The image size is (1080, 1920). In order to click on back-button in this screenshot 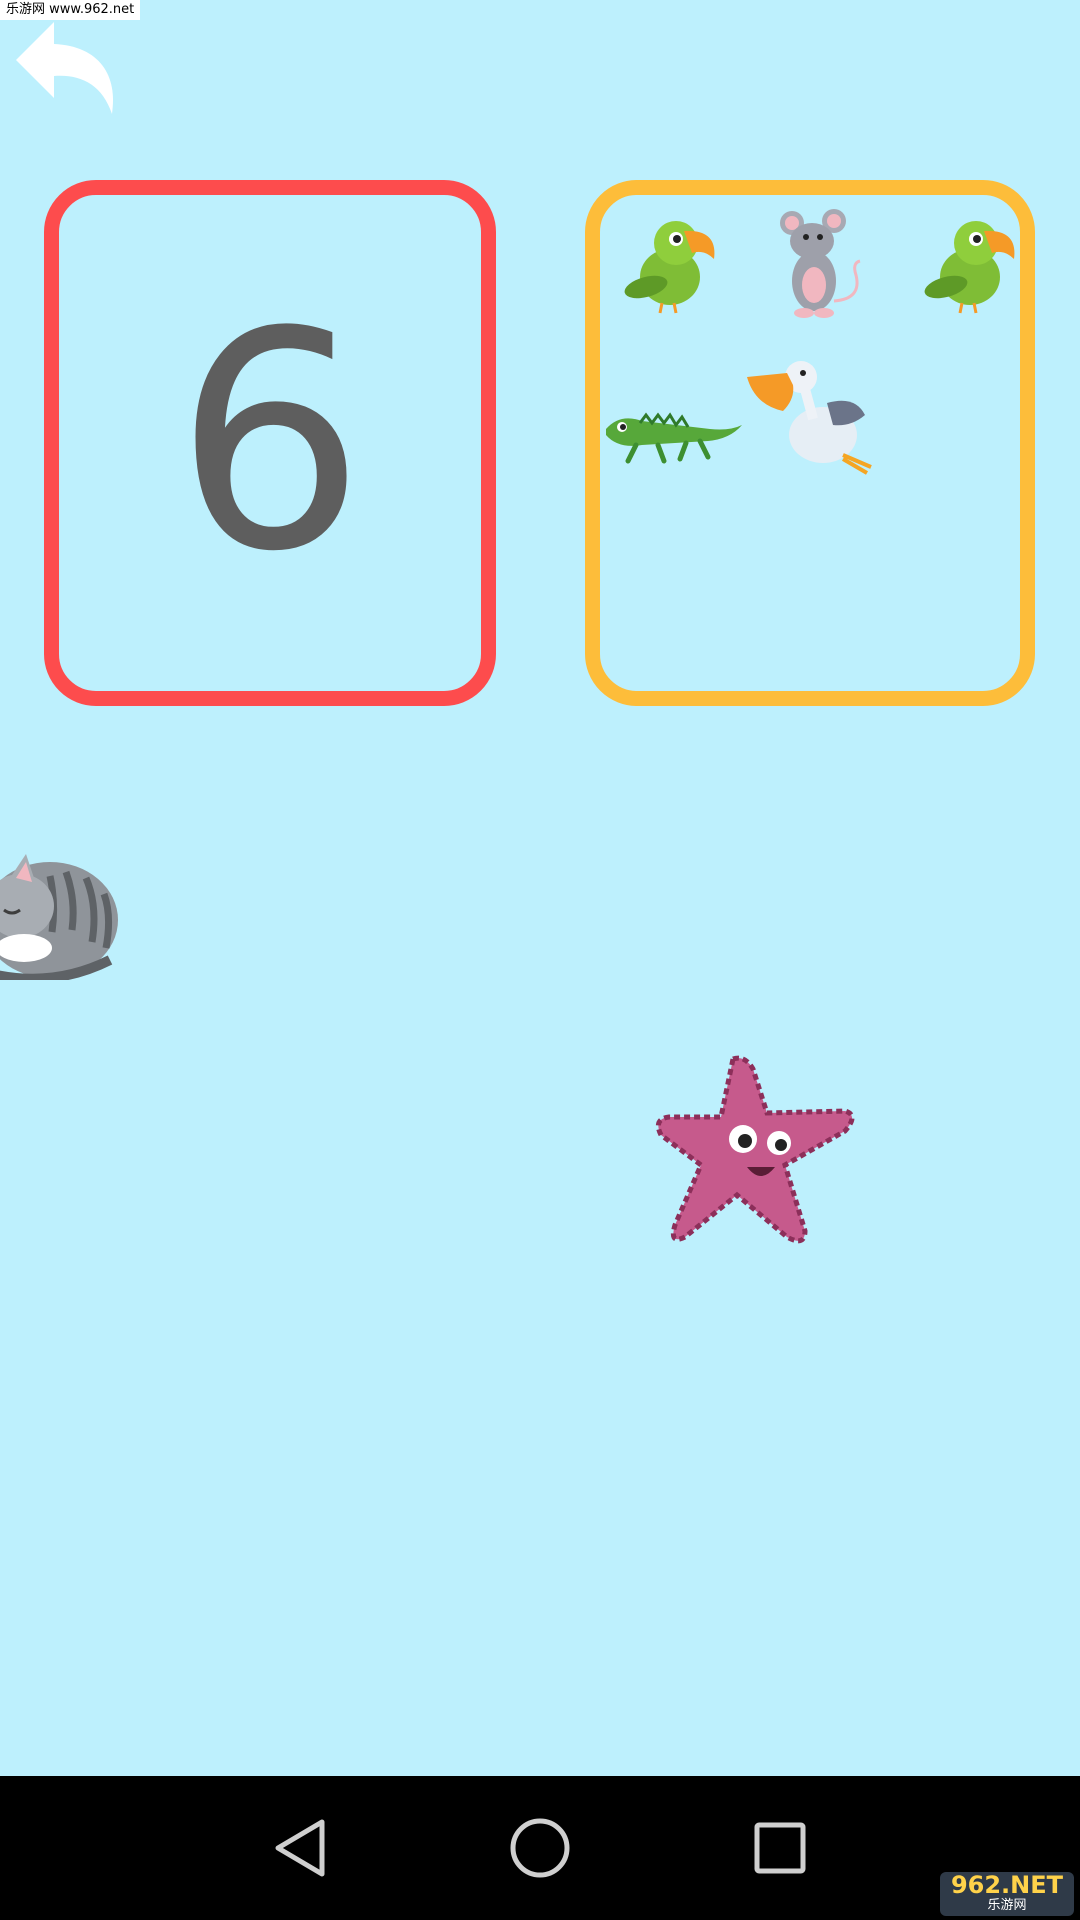, I will do `click(69, 68)`.